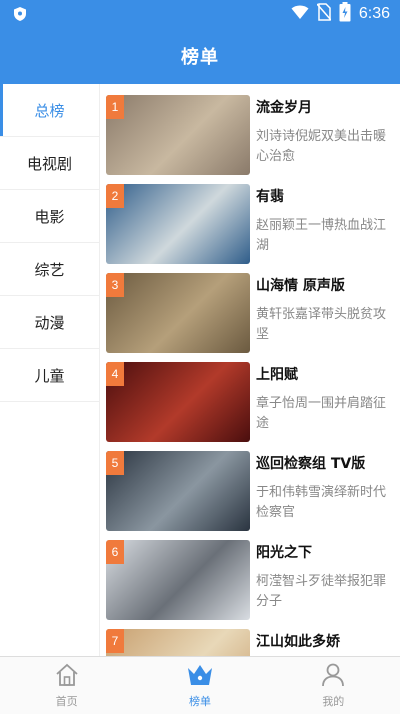 This screenshot has width=400, height=714. Describe the element at coordinates (345, 14) in the screenshot. I see `battery-icon` at that location.